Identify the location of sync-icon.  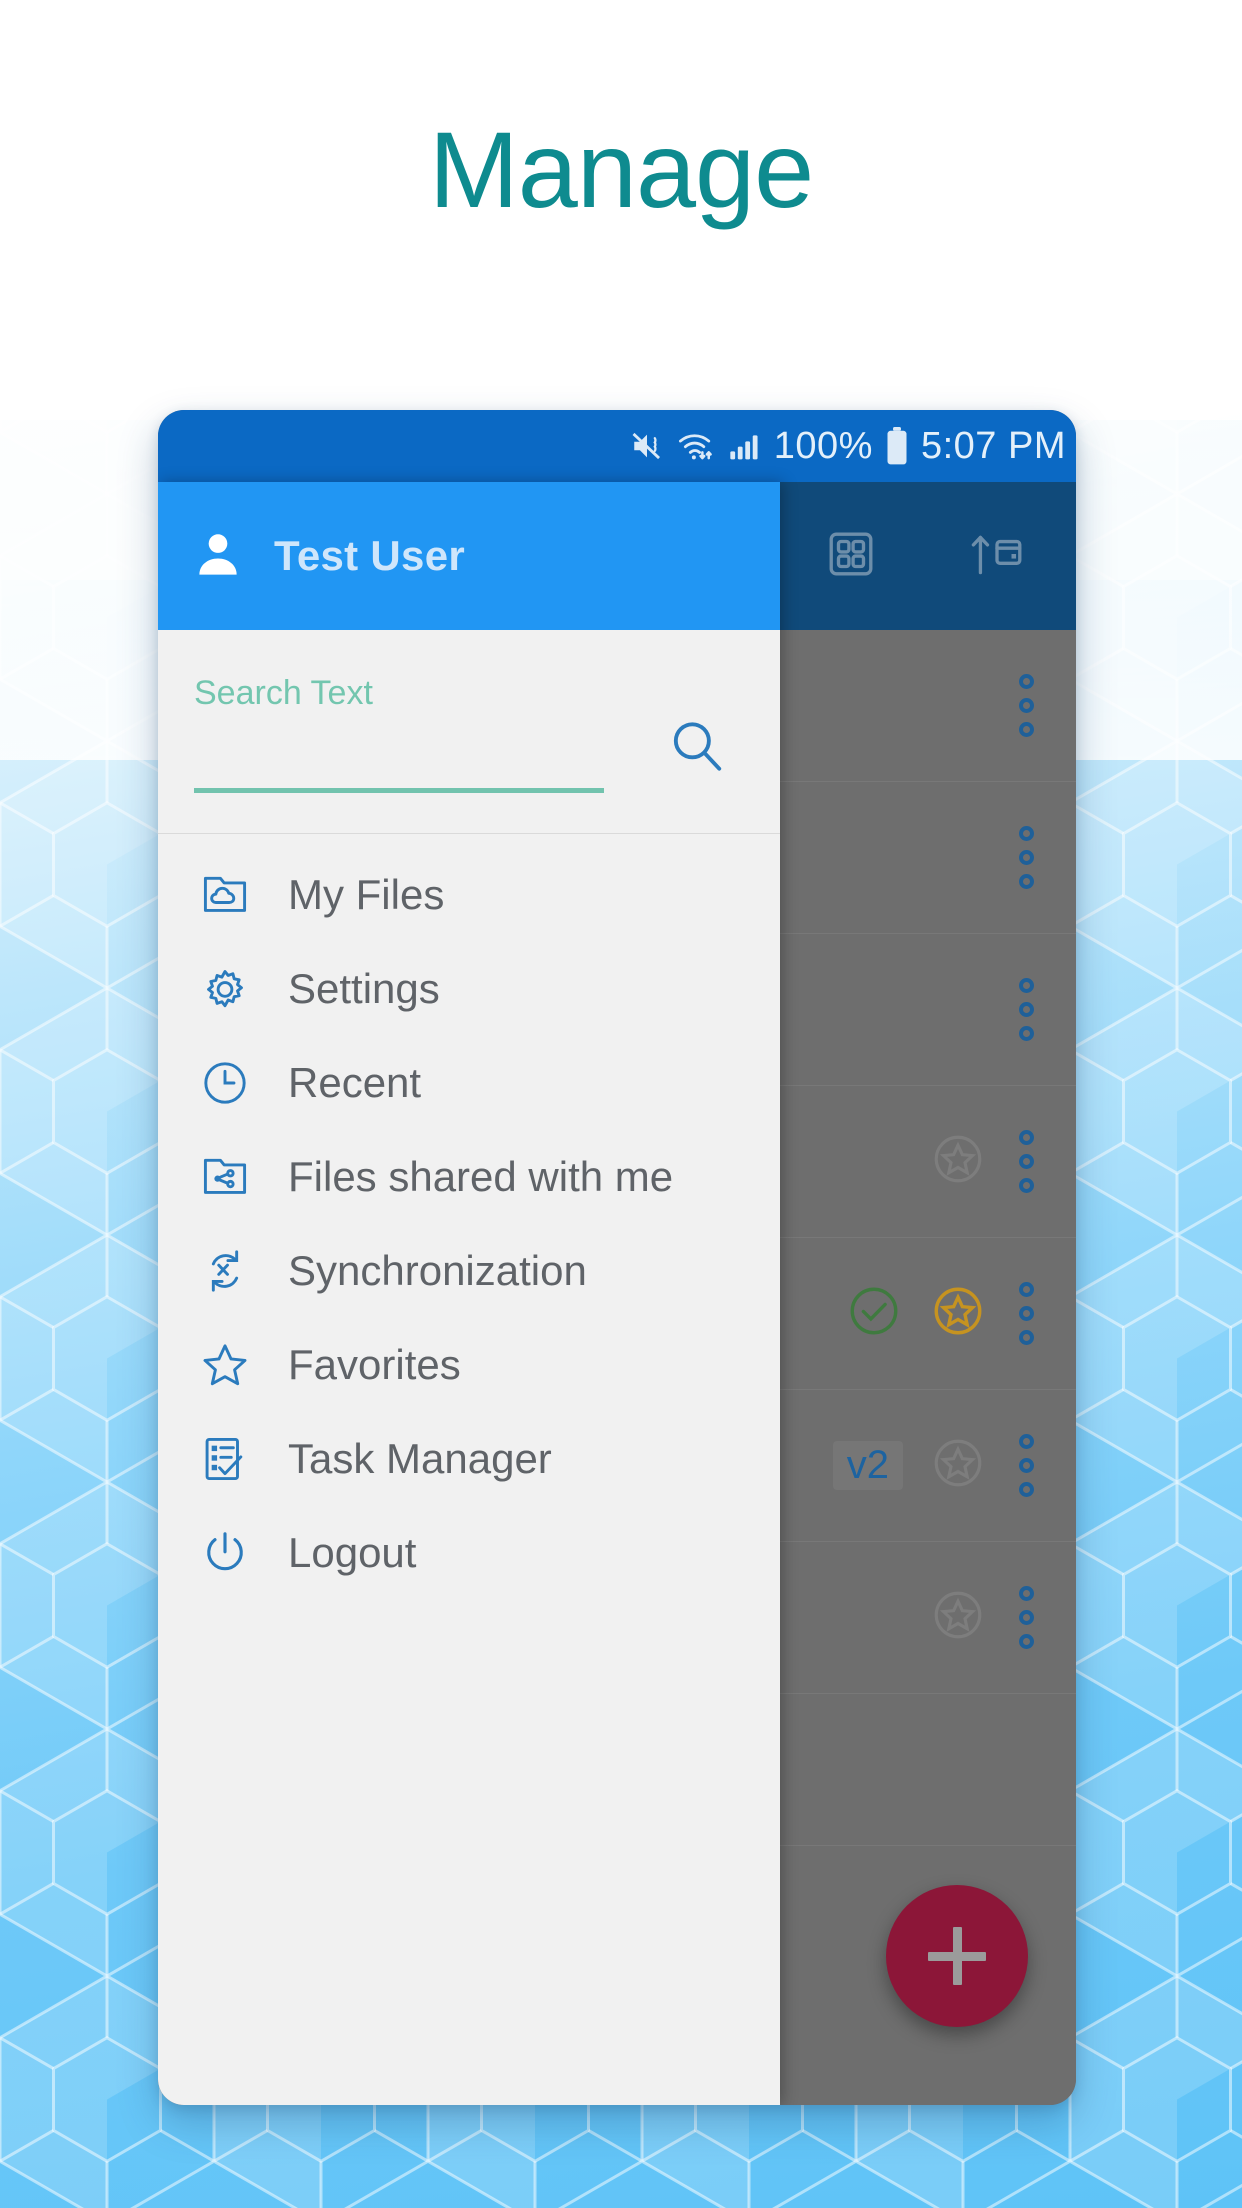
(225, 1271).